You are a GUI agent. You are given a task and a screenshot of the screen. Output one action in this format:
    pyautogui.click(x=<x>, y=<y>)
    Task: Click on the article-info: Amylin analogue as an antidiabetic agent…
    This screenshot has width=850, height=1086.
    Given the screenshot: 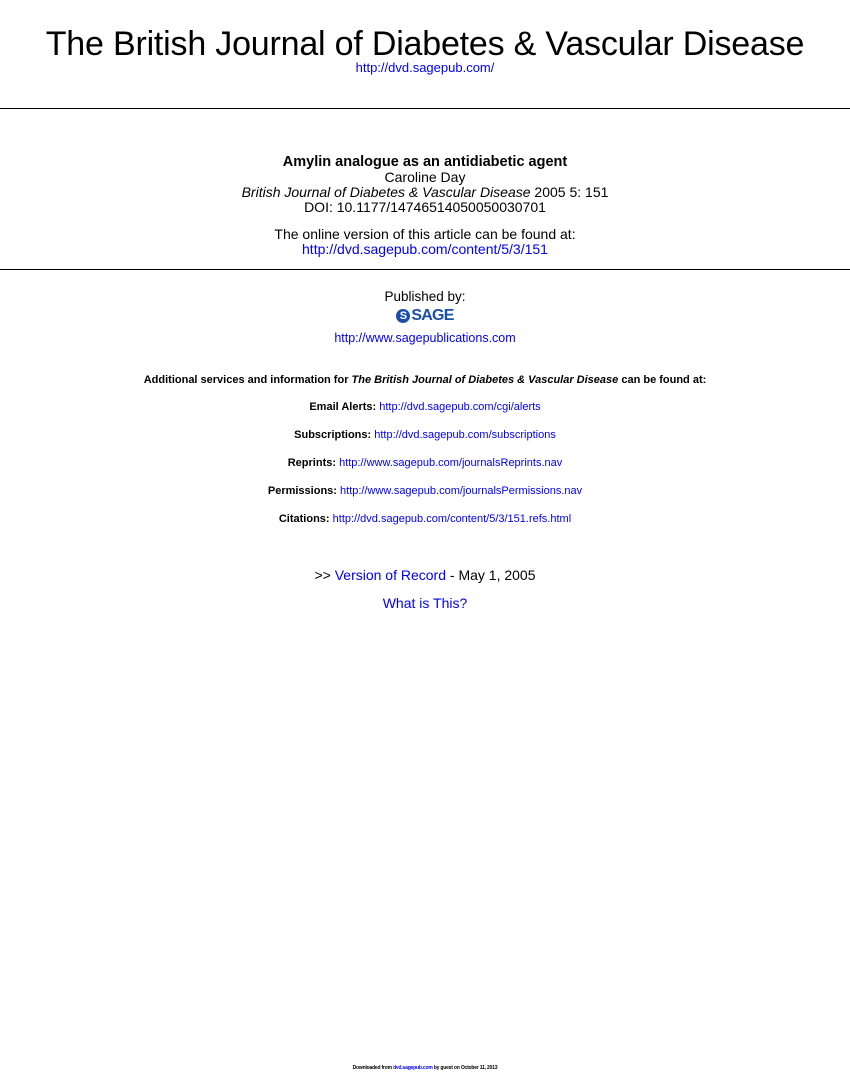 What is the action you would take?
    pyautogui.click(x=425, y=185)
    